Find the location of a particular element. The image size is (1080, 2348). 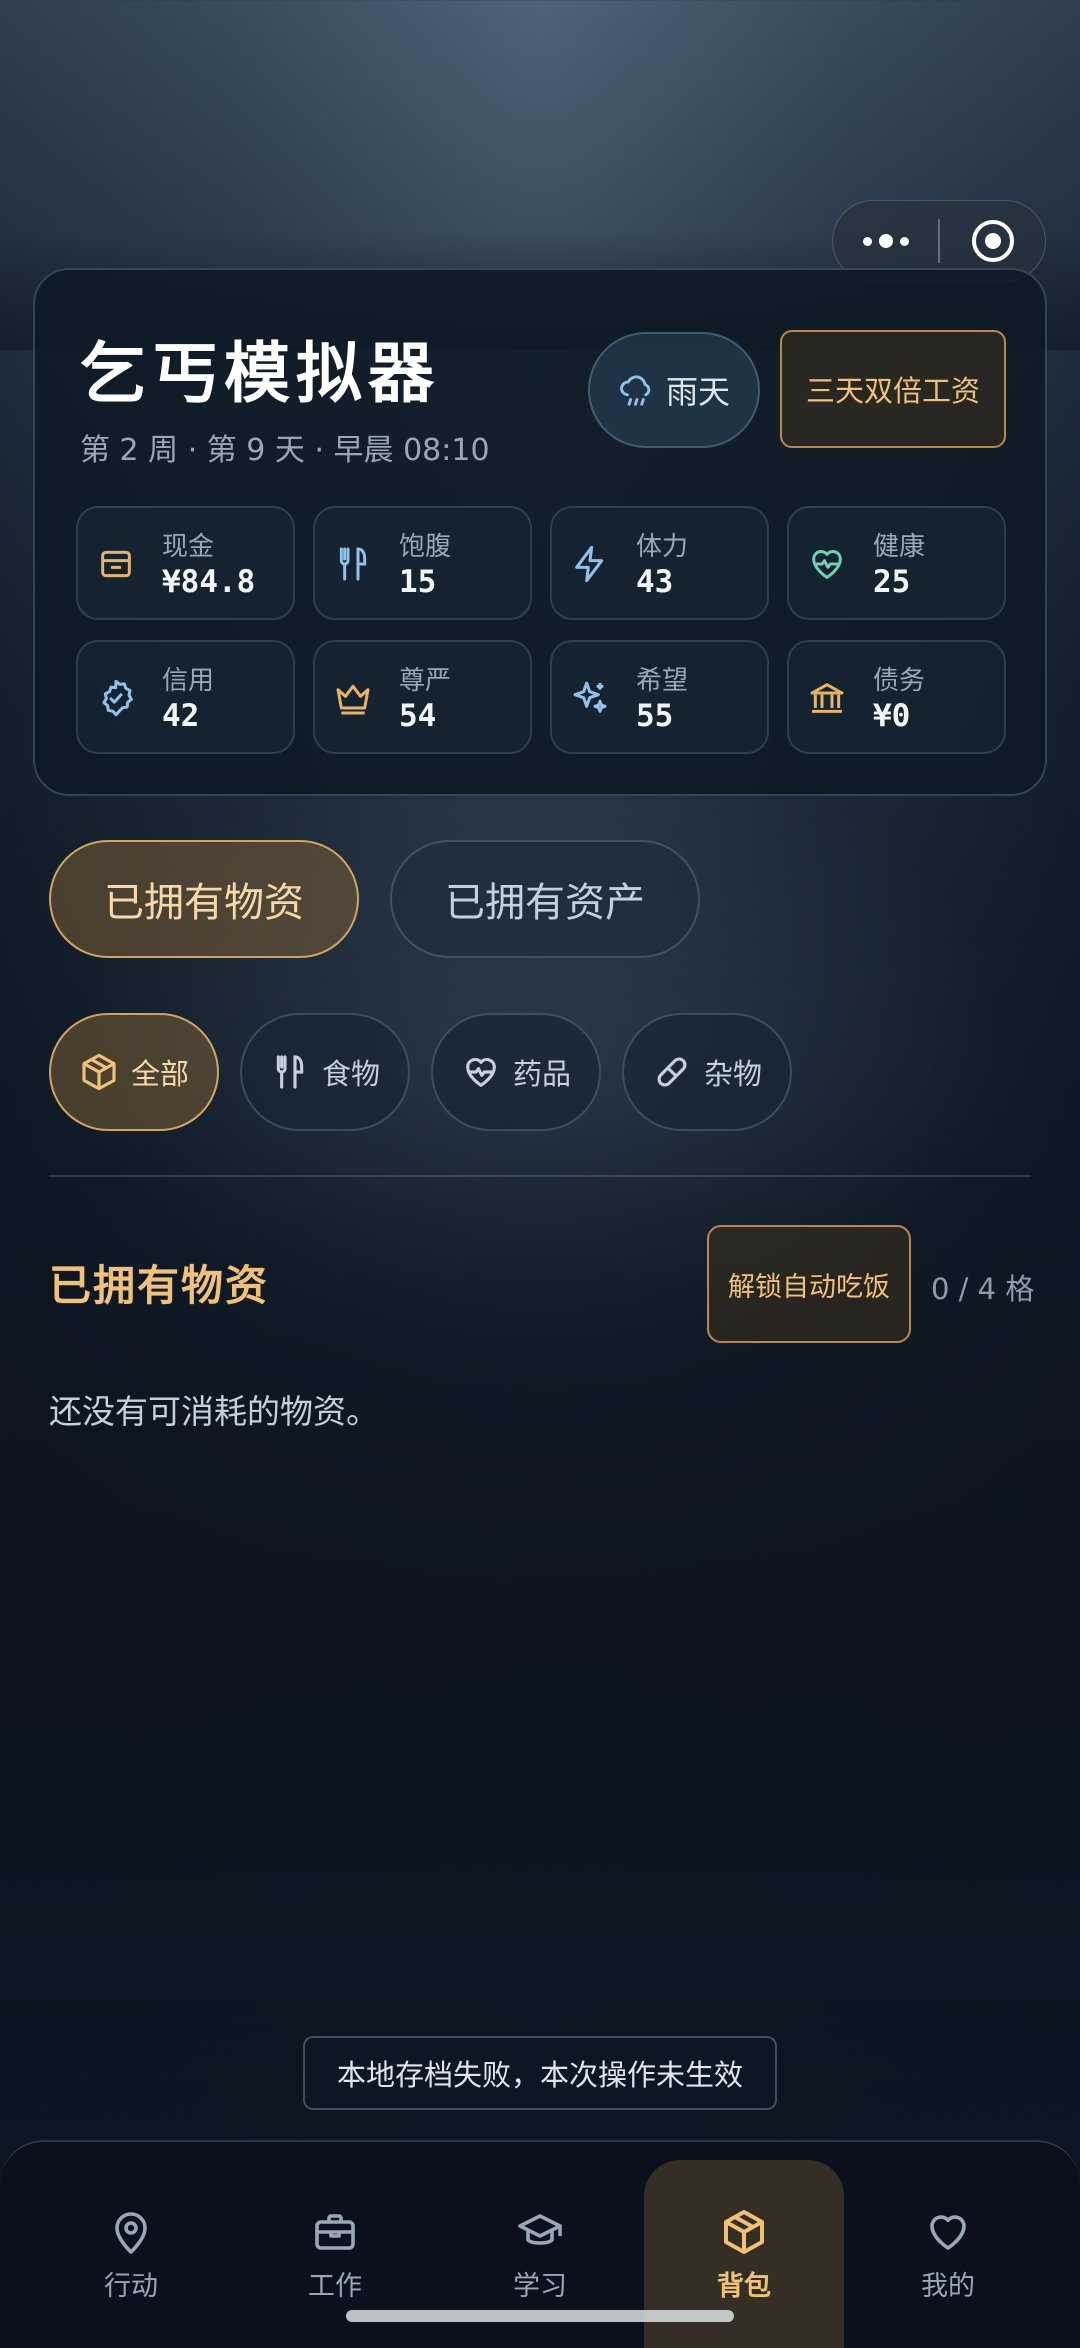

stat-label: 健康 is located at coordinates (899, 547).